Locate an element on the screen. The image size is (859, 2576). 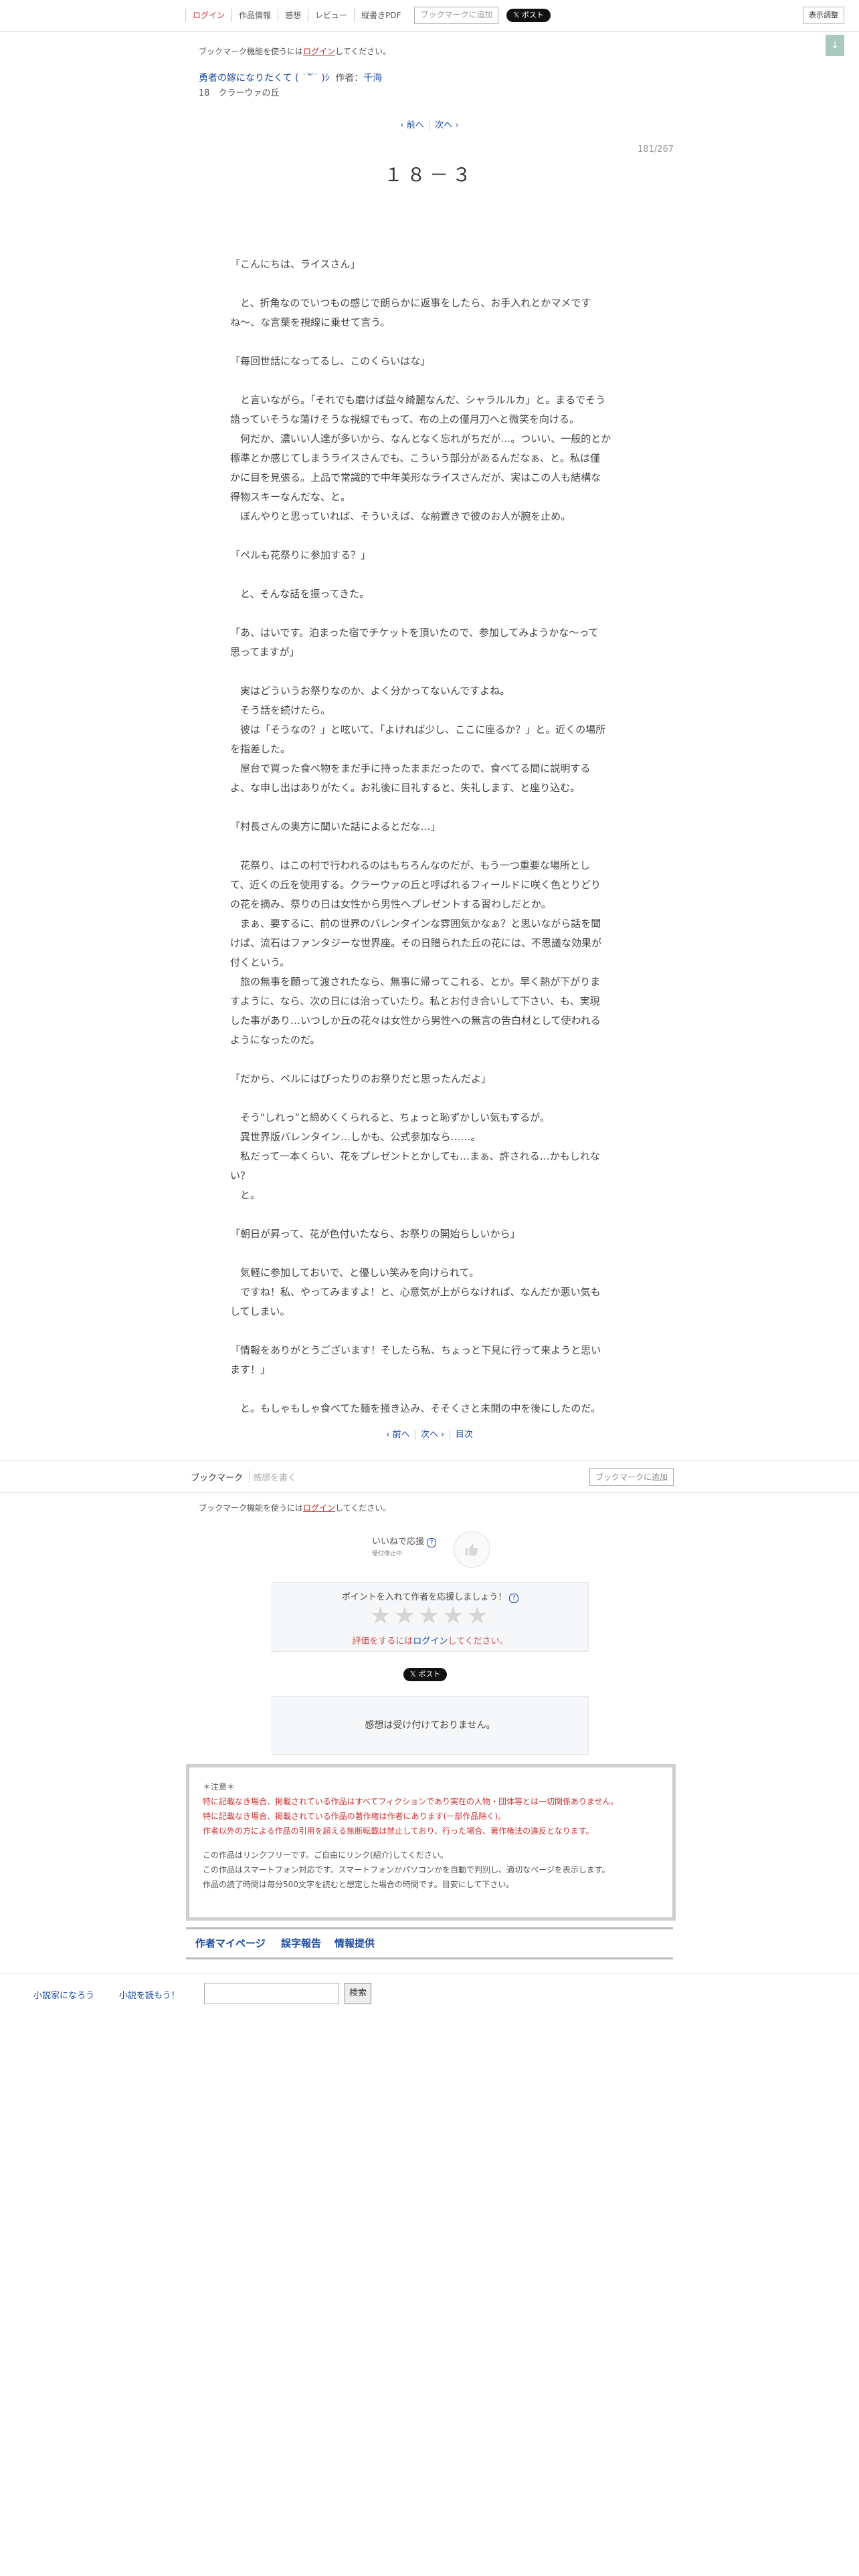
prev-link-bottom: ‹ 前へ is located at coordinates (397, 1435).